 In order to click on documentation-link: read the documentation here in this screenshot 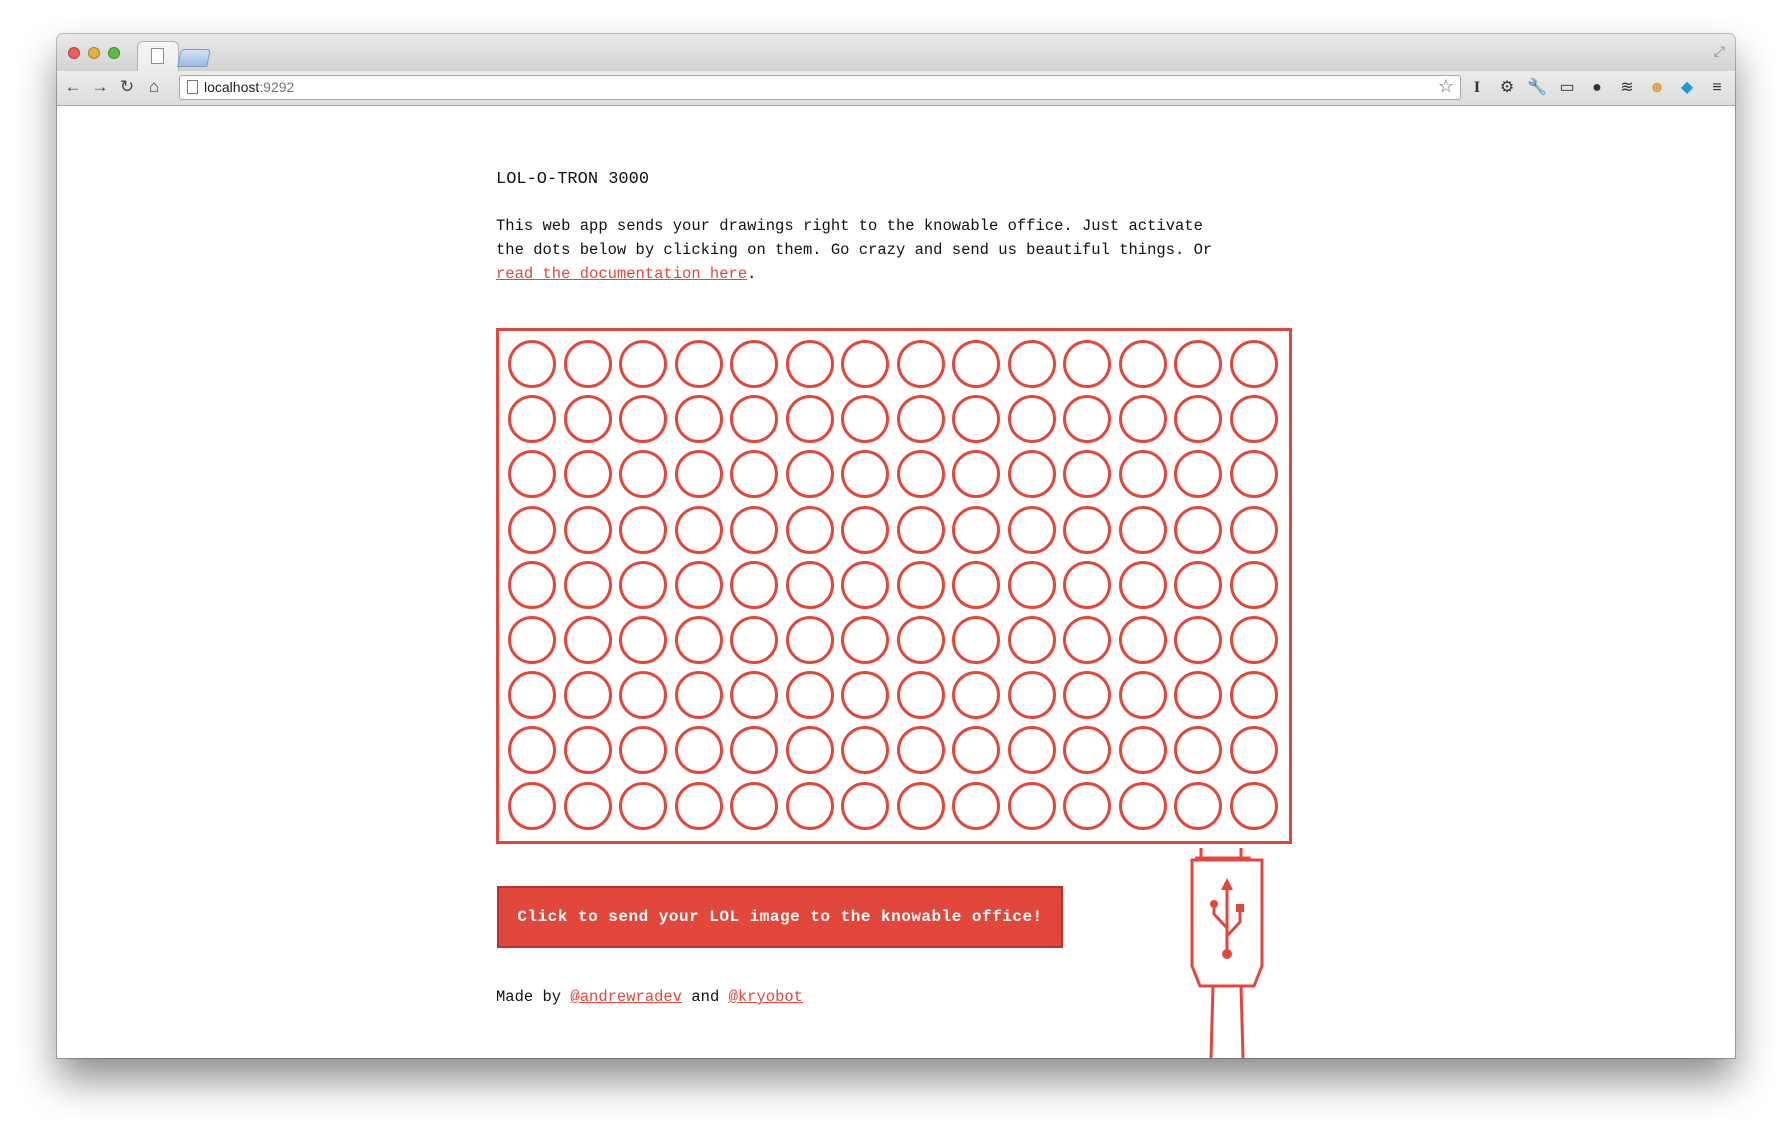, I will do `click(621, 274)`.